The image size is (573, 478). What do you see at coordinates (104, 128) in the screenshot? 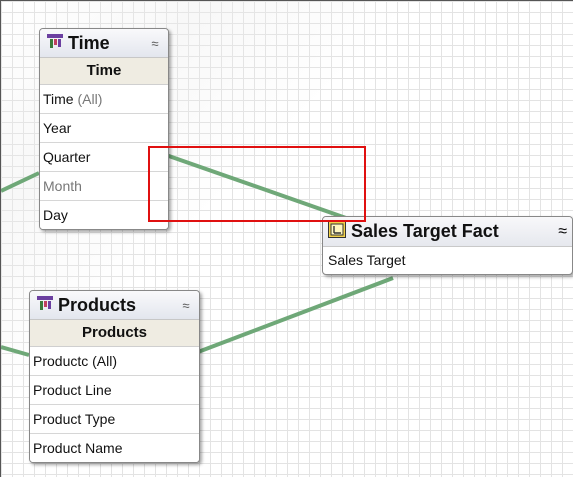
I see `level-year: Year` at bounding box center [104, 128].